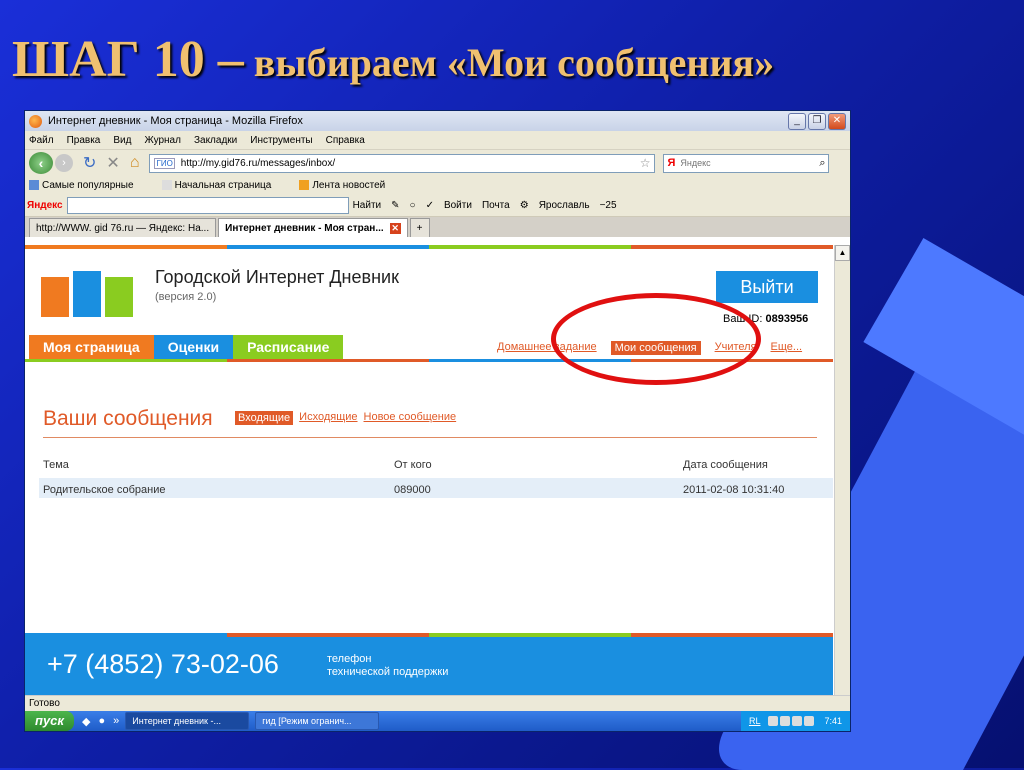 The width and height of the screenshot is (1024, 770). What do you see at coordinates (328, 418) in the screenshot?
I see `messages-outbox-tab: Исходящие` at bounding box center [328, 418].